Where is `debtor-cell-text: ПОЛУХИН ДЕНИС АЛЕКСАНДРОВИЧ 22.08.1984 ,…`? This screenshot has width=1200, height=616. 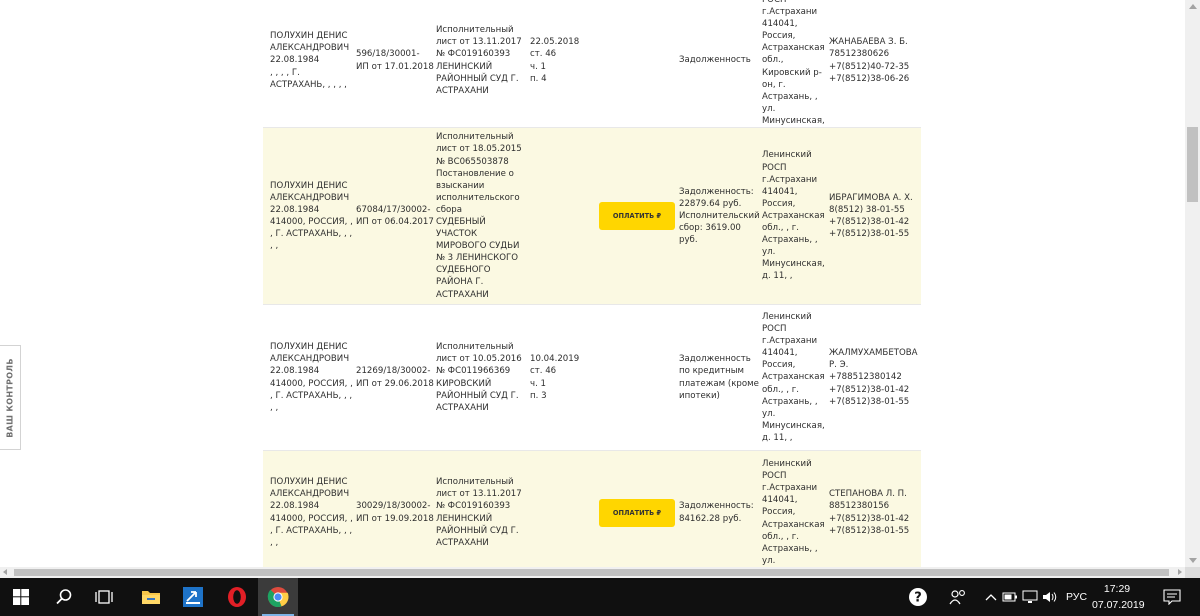 debtor-cell-text: ПОЛУХИН ДЕНИС АЛЕКСАНДРОВИЧ 22.08.1984 ,… is located at coordinates (310, 60).